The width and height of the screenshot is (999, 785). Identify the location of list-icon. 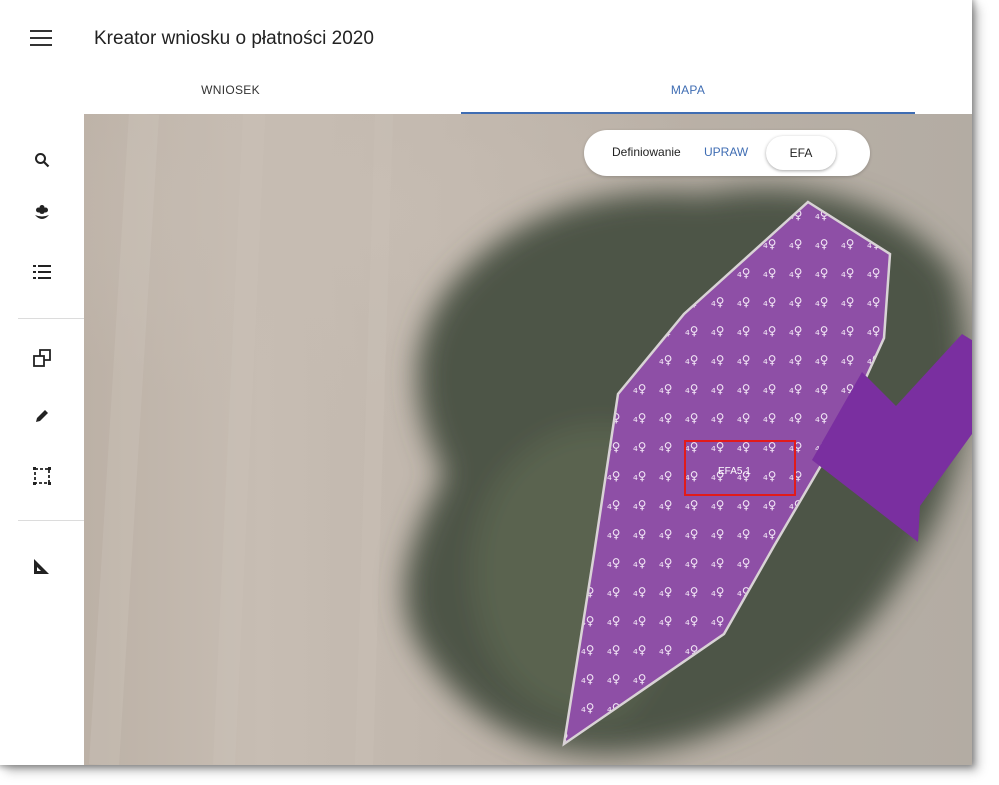
(42, 272).